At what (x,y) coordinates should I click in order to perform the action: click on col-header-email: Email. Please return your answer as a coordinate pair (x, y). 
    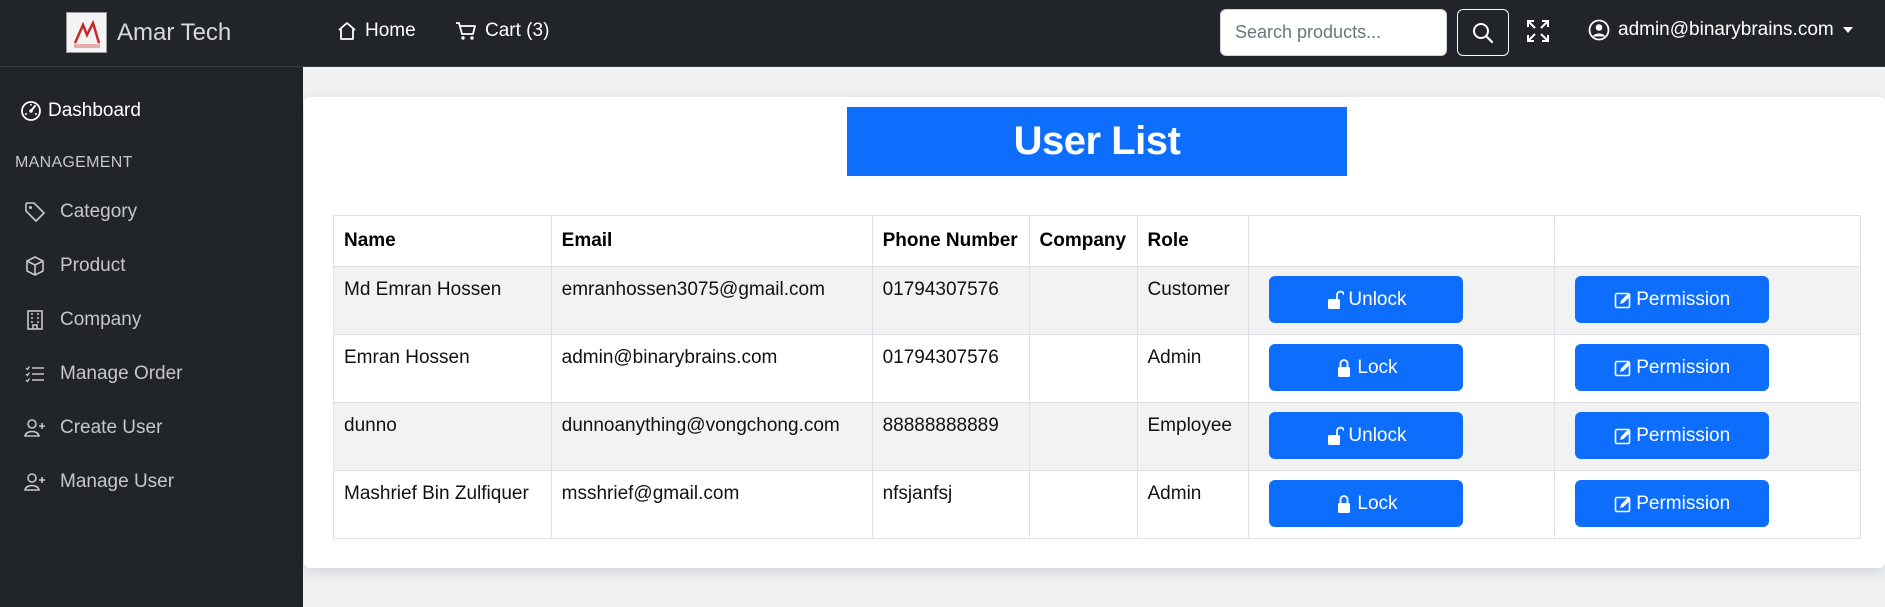
    Looking at the image, I should click on (711, 241).